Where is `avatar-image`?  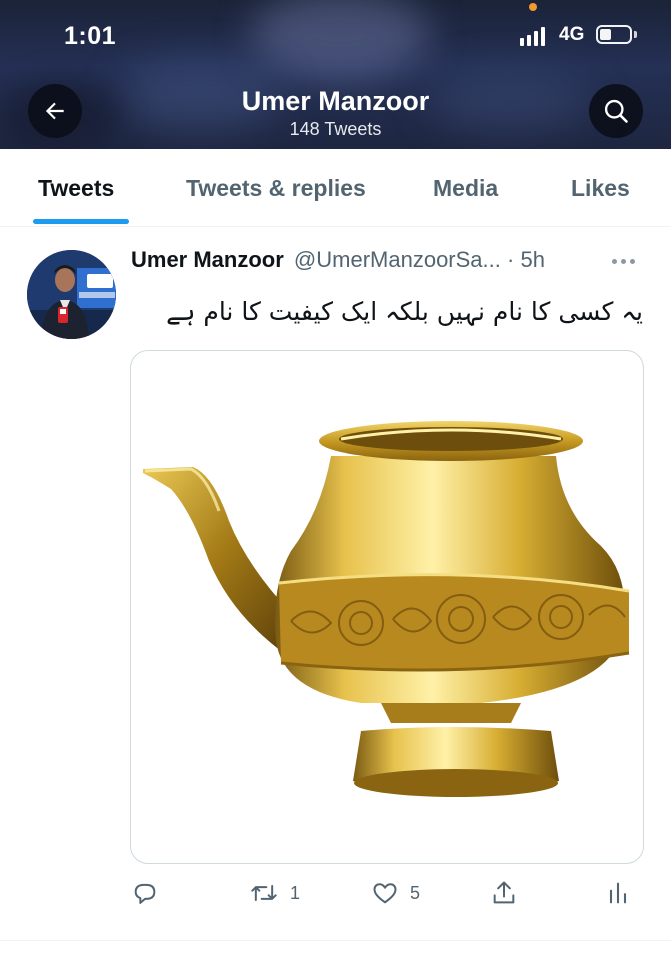 avatar-image is located at coordinates (71, 294).